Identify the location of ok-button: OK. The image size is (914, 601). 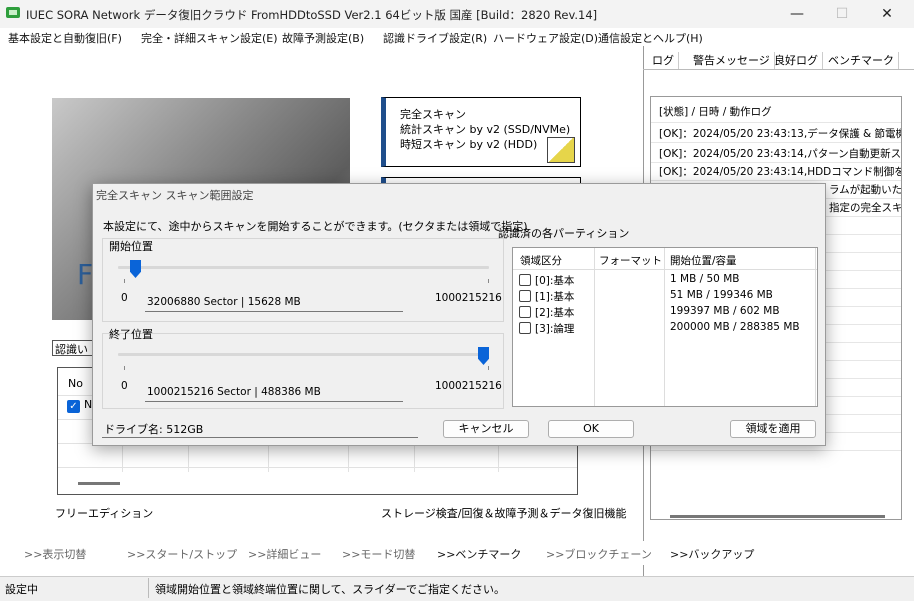
(591, 429).